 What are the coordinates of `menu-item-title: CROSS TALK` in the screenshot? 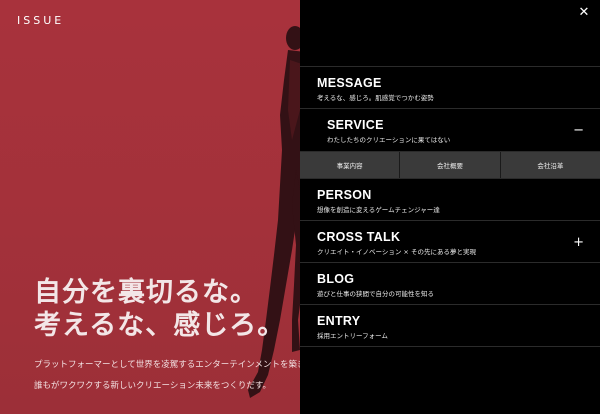 It's located at (359, 237).